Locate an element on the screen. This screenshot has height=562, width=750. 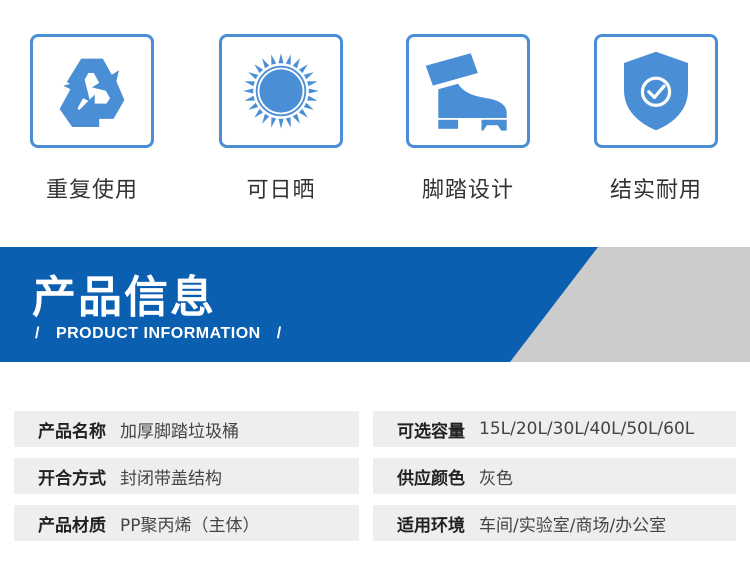
recycle-icon is located at coordinates (92, 91).